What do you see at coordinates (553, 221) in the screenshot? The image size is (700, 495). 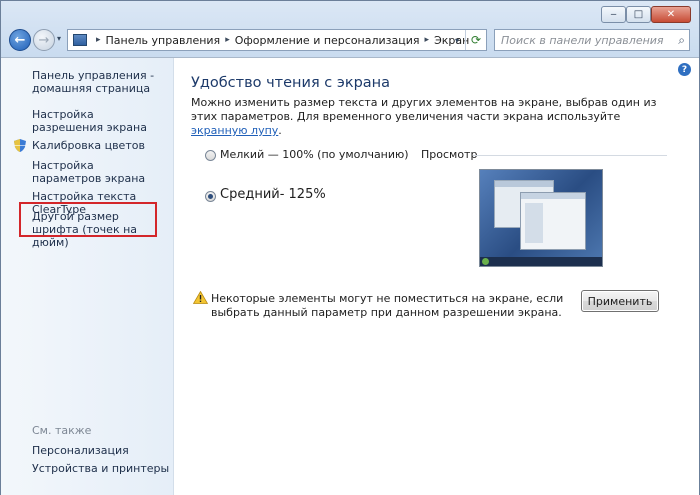 I see `preview-window-front` at bounding box center [553, 221].